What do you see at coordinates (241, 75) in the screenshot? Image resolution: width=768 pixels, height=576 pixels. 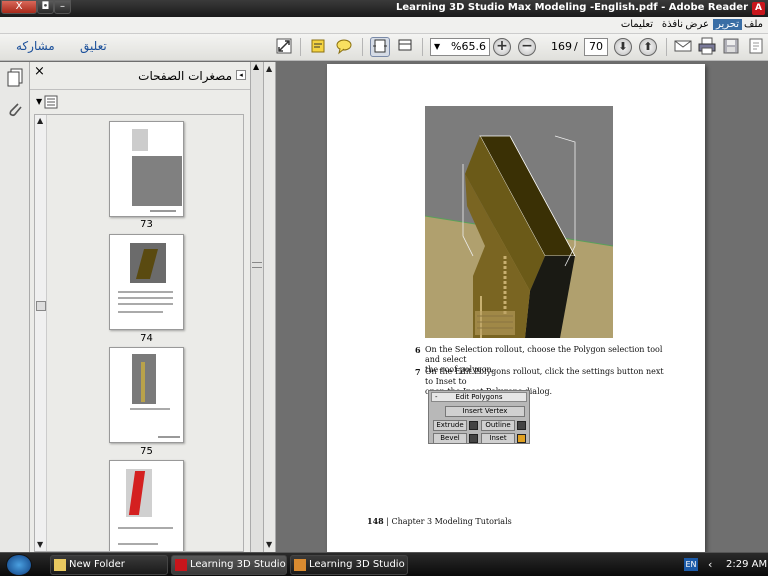 I see `panel-collapse-icon: ◂` at bounding box center [241, 75].